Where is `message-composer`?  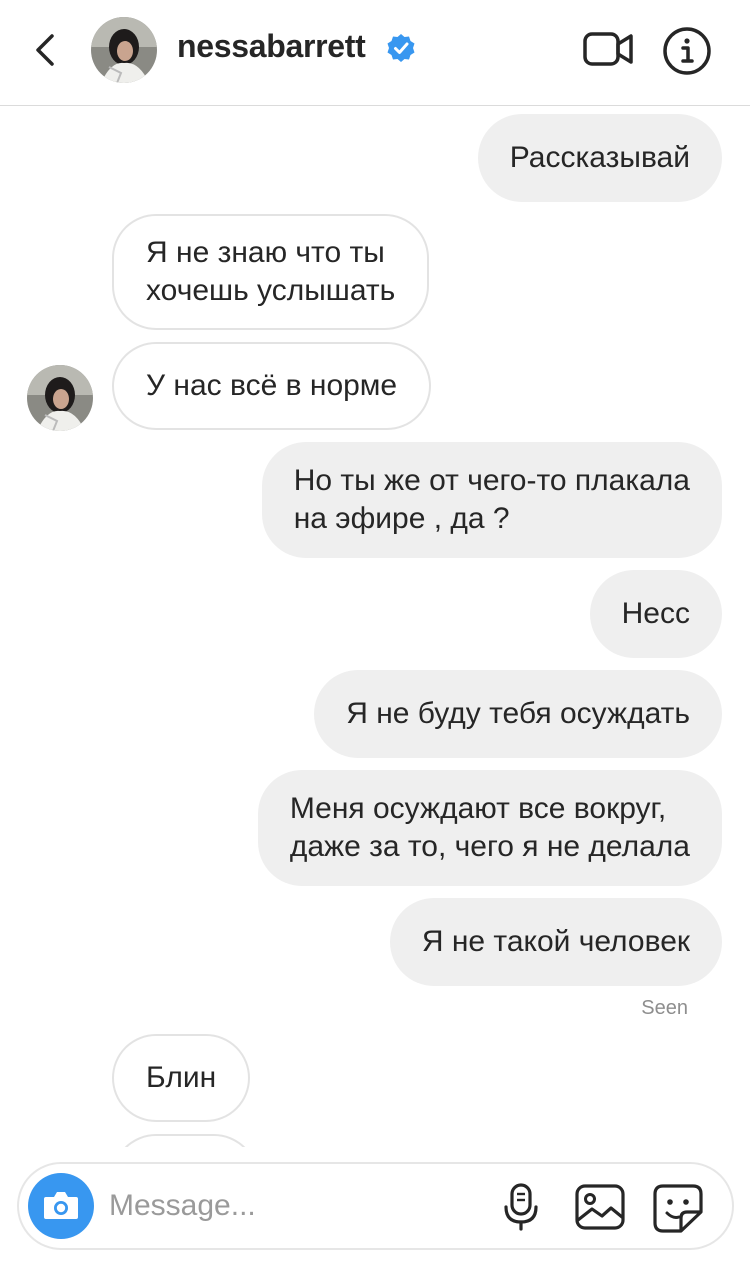 message-composer is located at coordinates (375, 1206).